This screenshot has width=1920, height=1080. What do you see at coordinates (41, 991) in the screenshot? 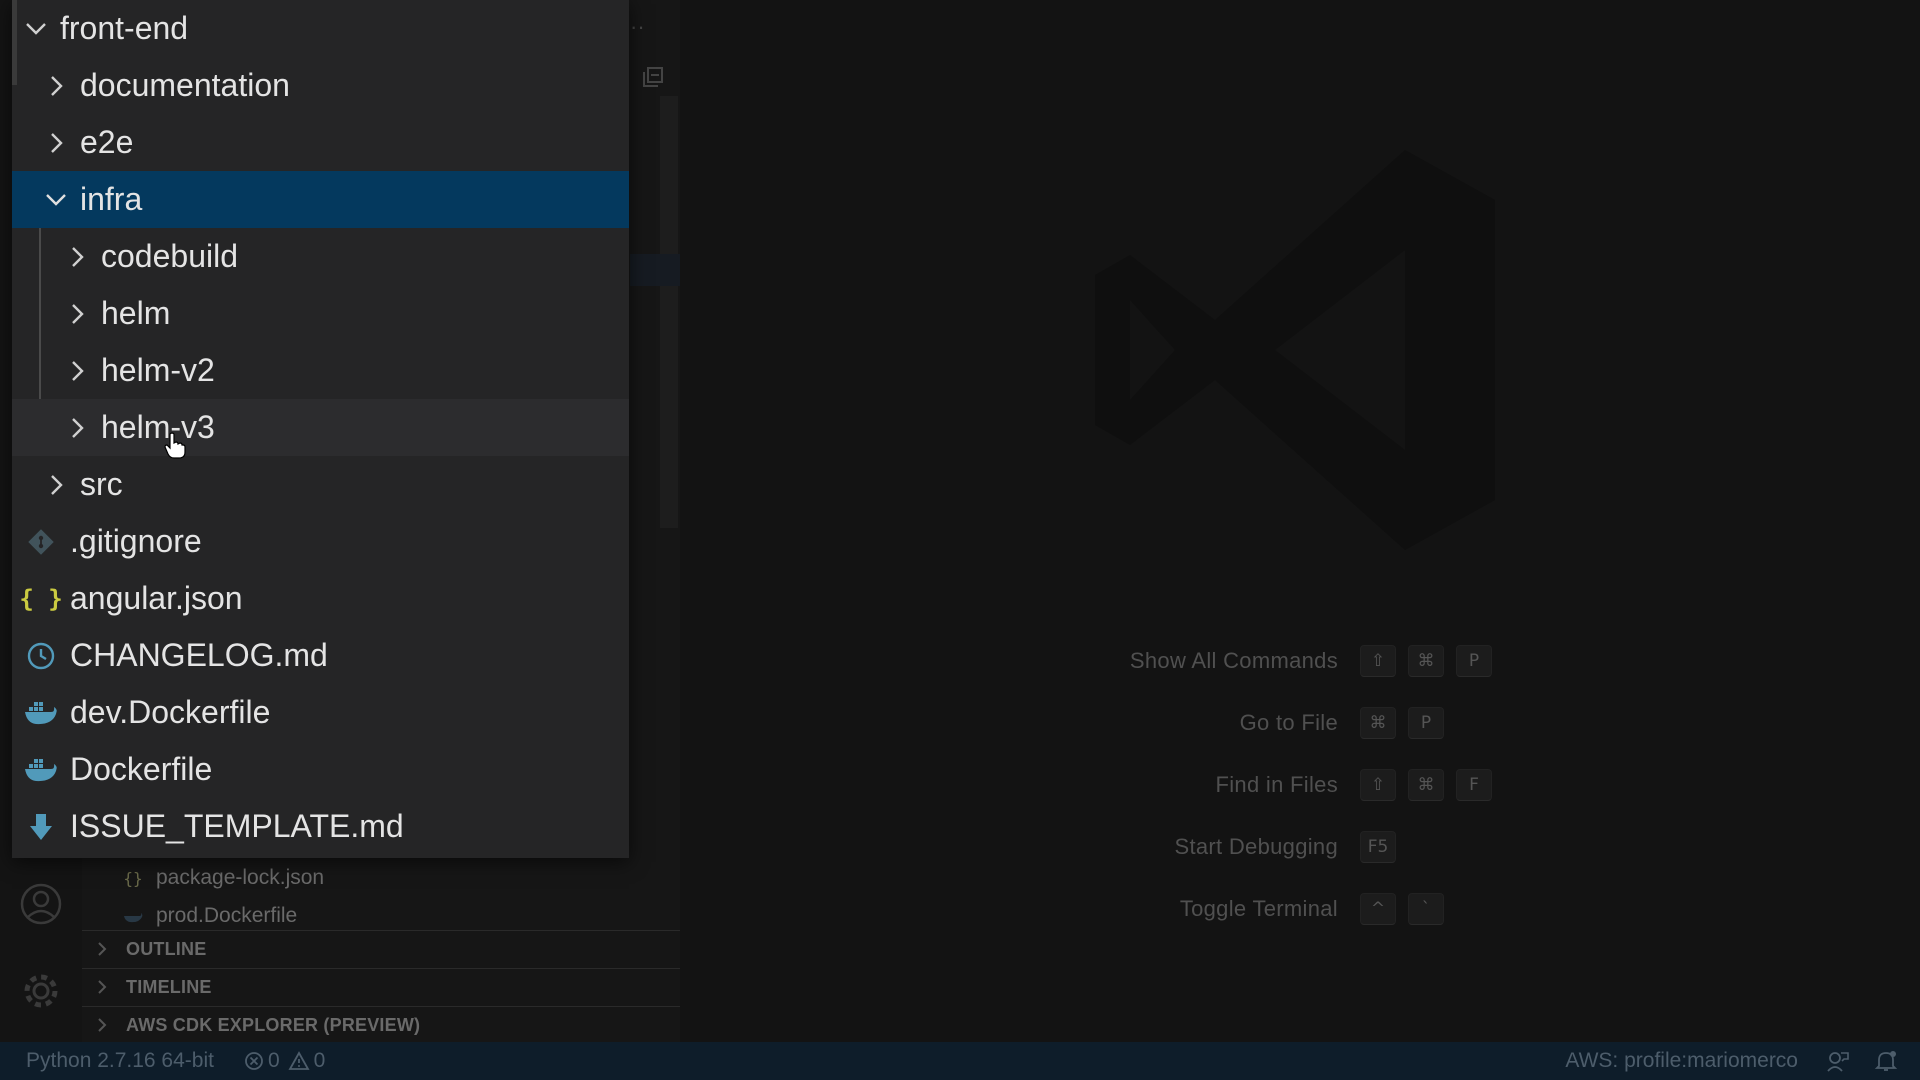
I see `gear-icon` at bounding box center [41, 991].